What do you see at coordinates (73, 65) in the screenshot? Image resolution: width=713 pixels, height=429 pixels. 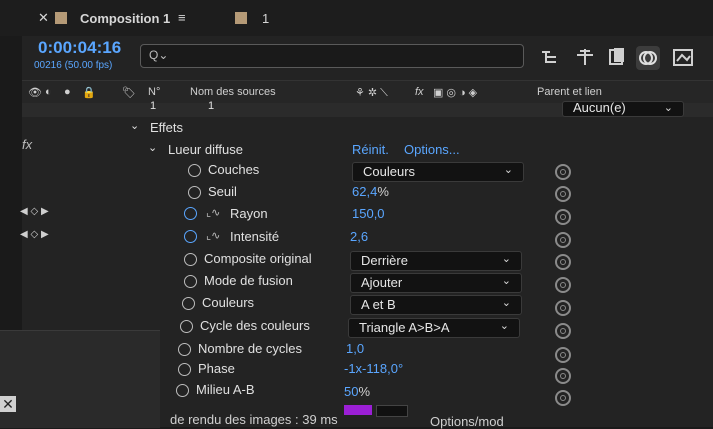 I see `frame-count: 00216 (50.00 fps)` at bounding box center [73, 65].